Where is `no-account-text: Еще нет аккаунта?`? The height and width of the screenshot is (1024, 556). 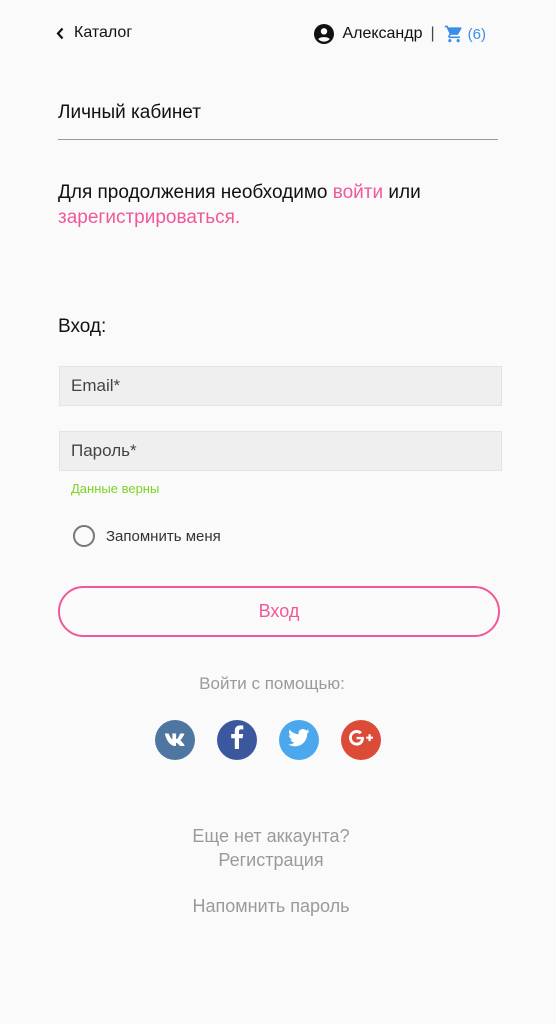
no-account-text: Еще нет аккаунта? is located at coordinates (271, 836).